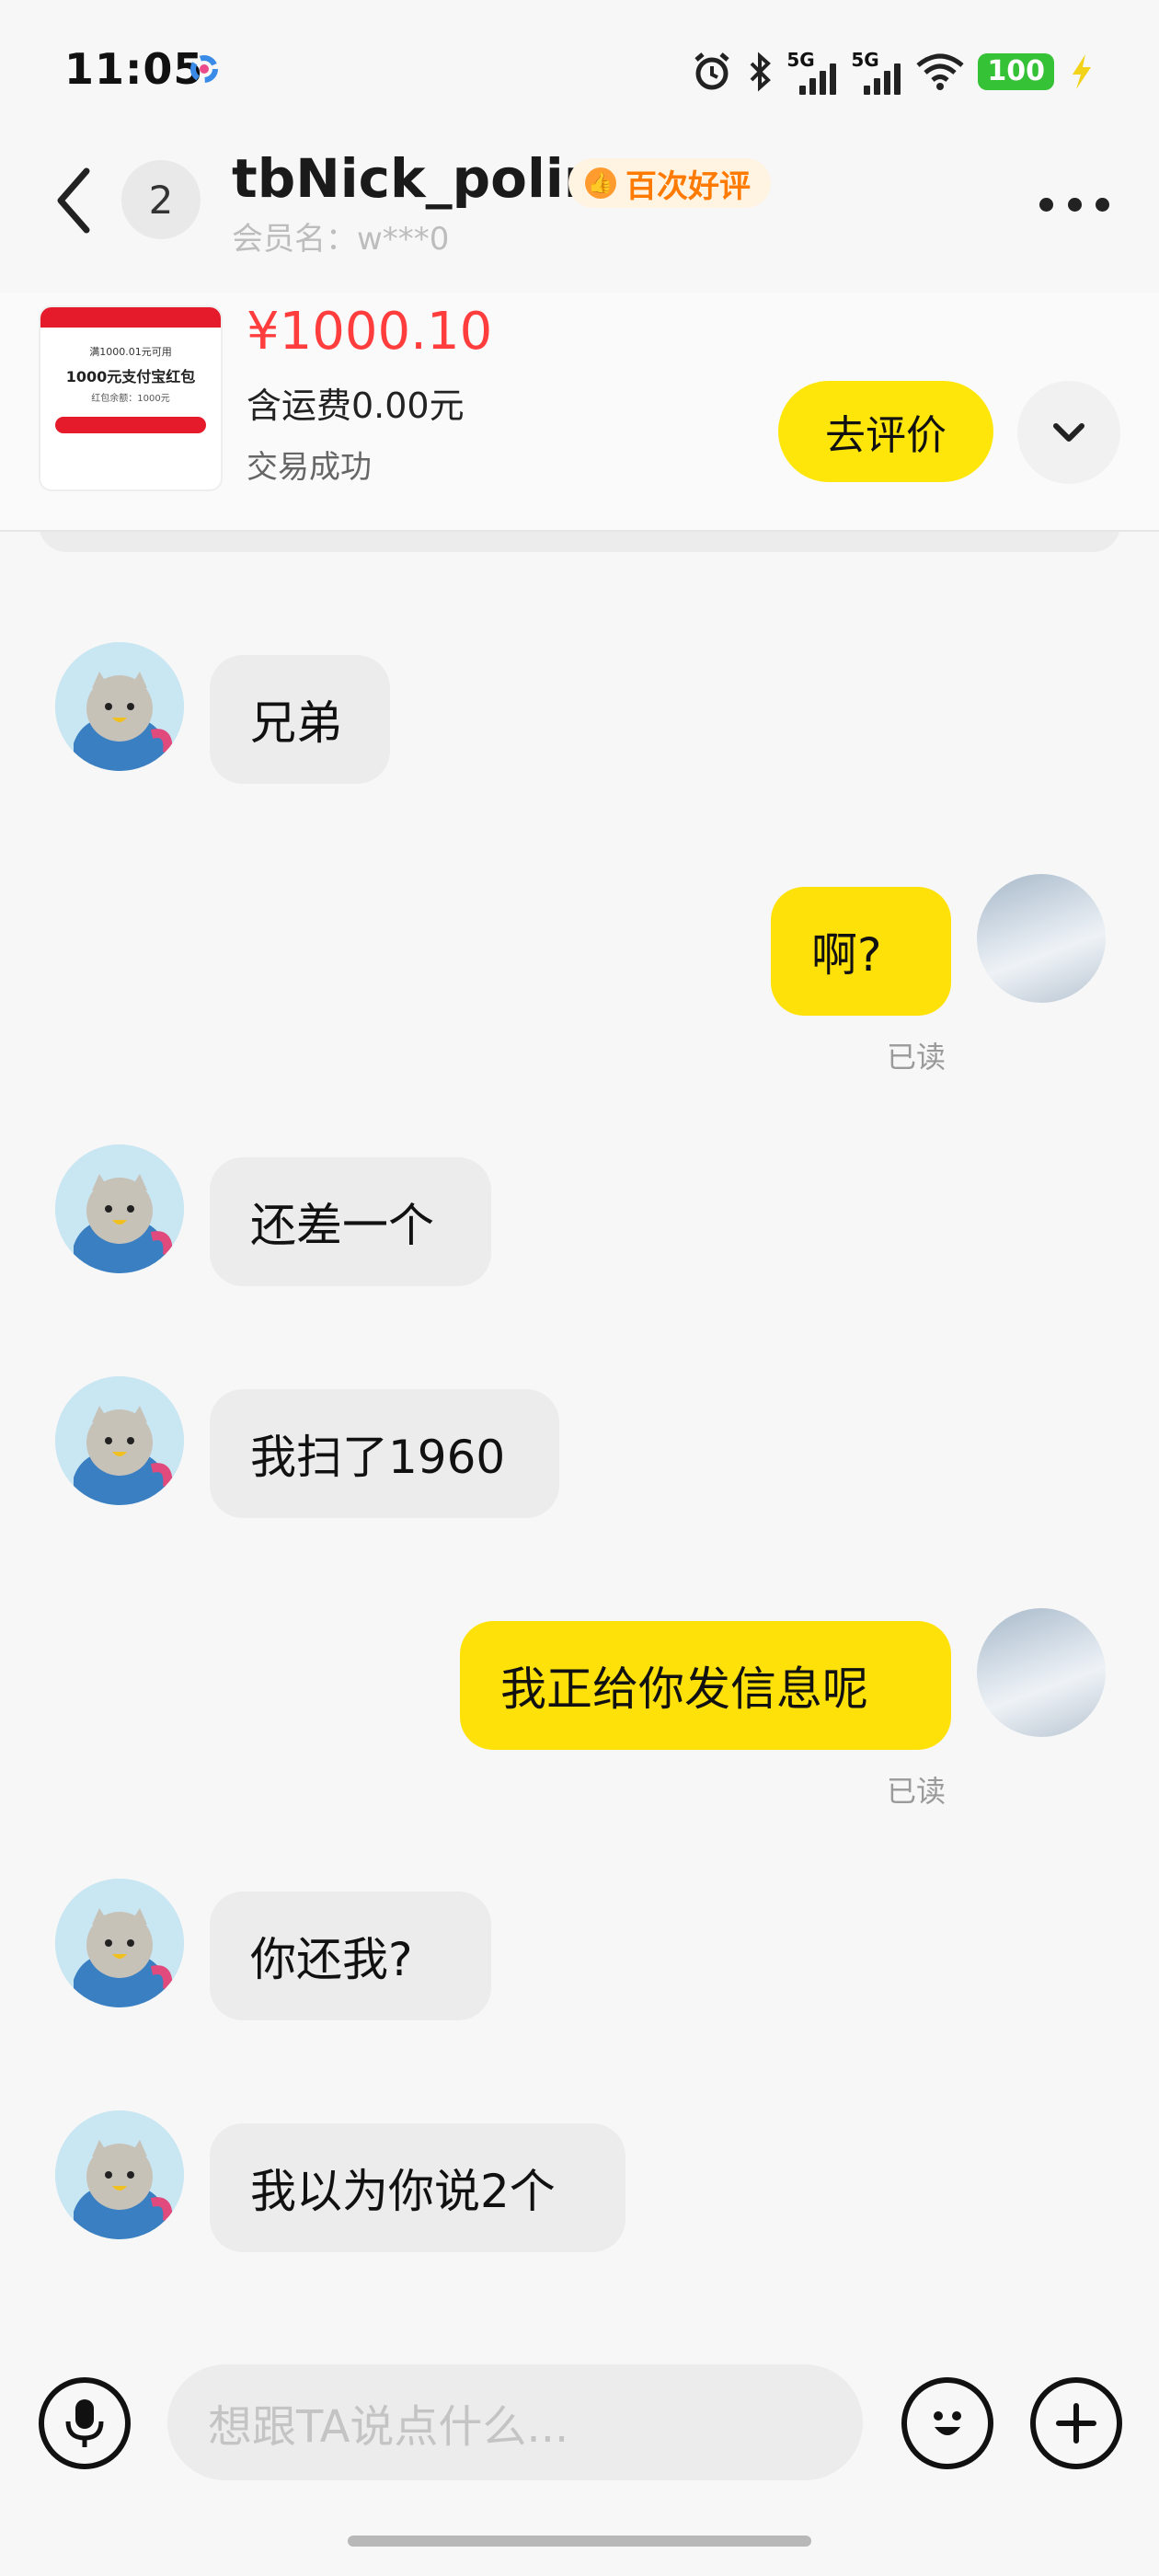 This screenshot has width=1159, height=2576. What do you see at coordinates (1016, 71) in the screenshot?
I see `battery-indicator: 100` at bounding box center [1016, 71].